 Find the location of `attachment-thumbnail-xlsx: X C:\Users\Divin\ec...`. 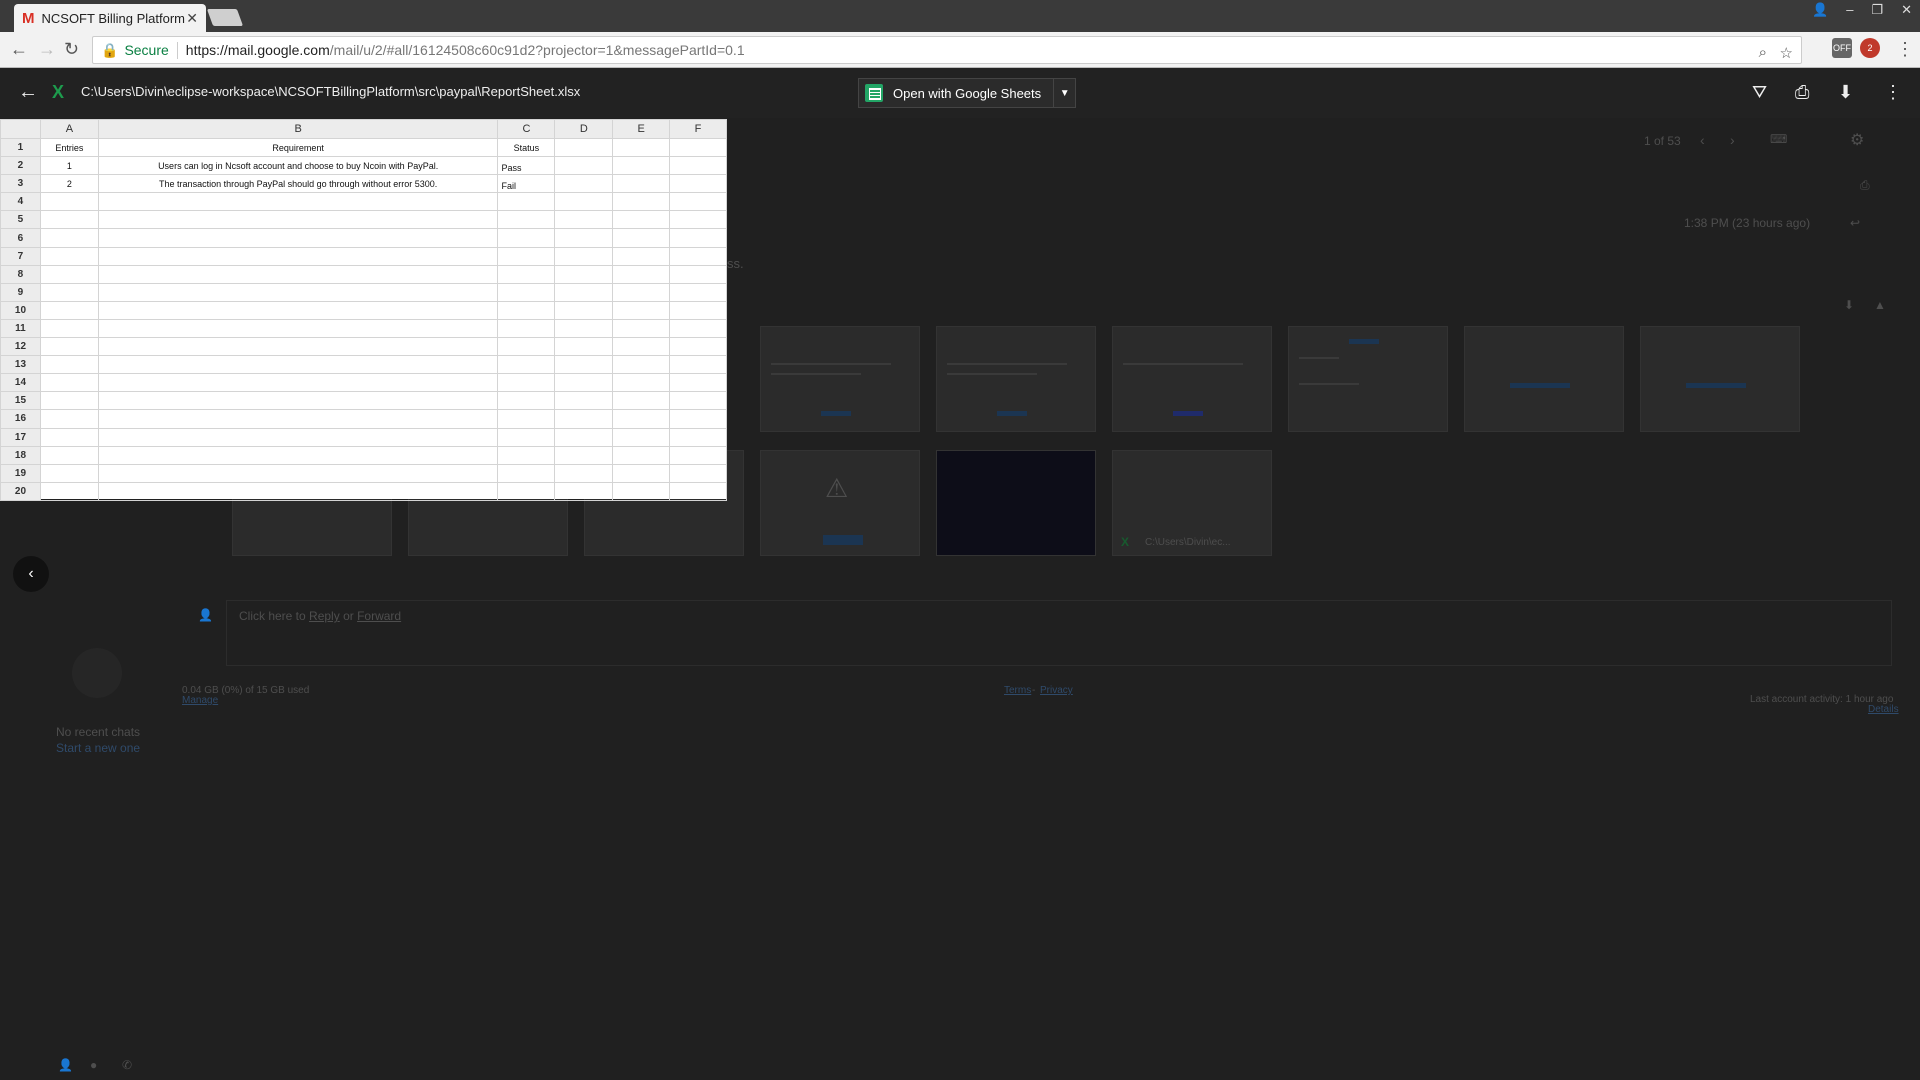

attachment-thumbnail-xlsx: X C:\Users\Divin\ec... is located at coordinates (1192, 503).